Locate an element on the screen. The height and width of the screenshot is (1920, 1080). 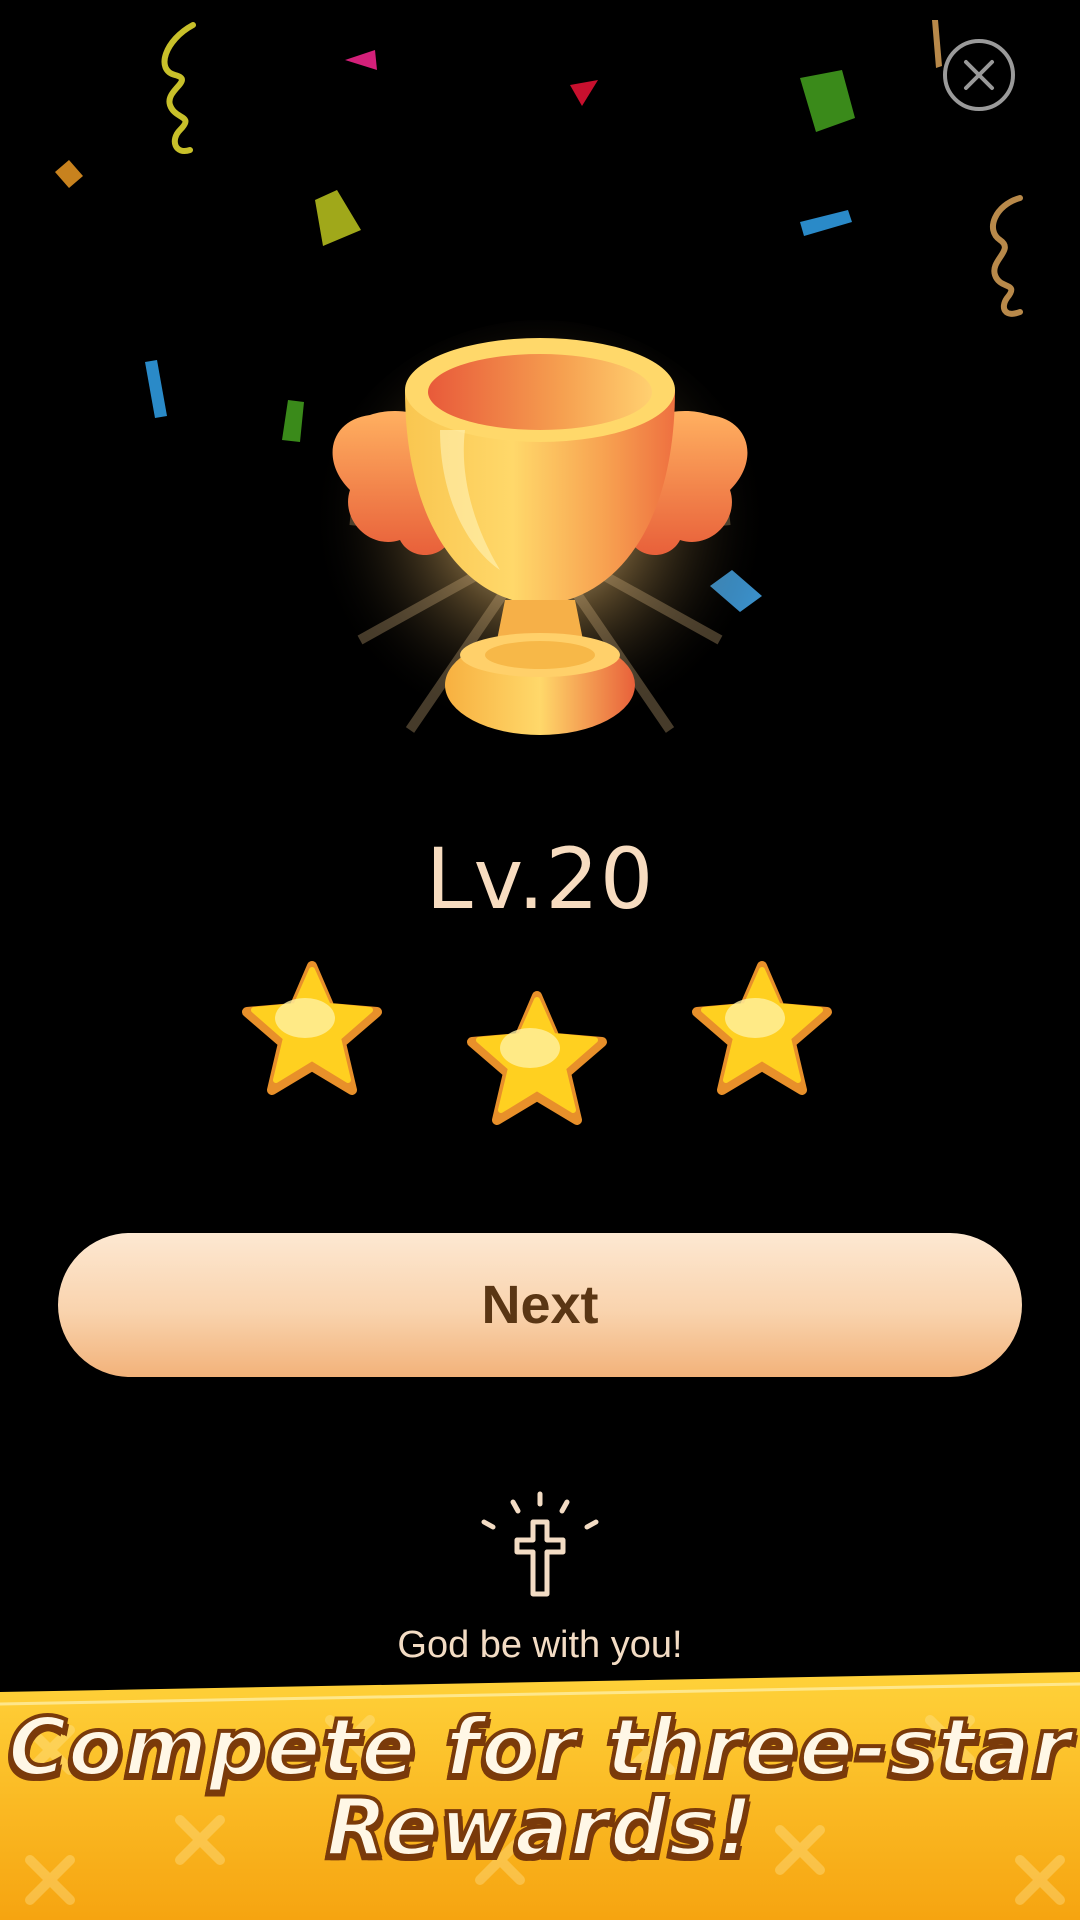
cross-icon is located at coordinates (540, 1544).